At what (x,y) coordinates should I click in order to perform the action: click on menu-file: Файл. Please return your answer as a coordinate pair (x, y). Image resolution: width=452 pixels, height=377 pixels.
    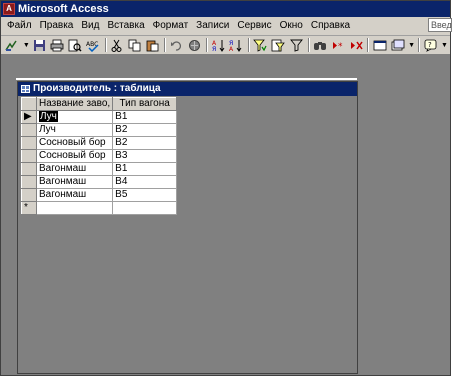
    Looking at the image, I should click on (18, 26).